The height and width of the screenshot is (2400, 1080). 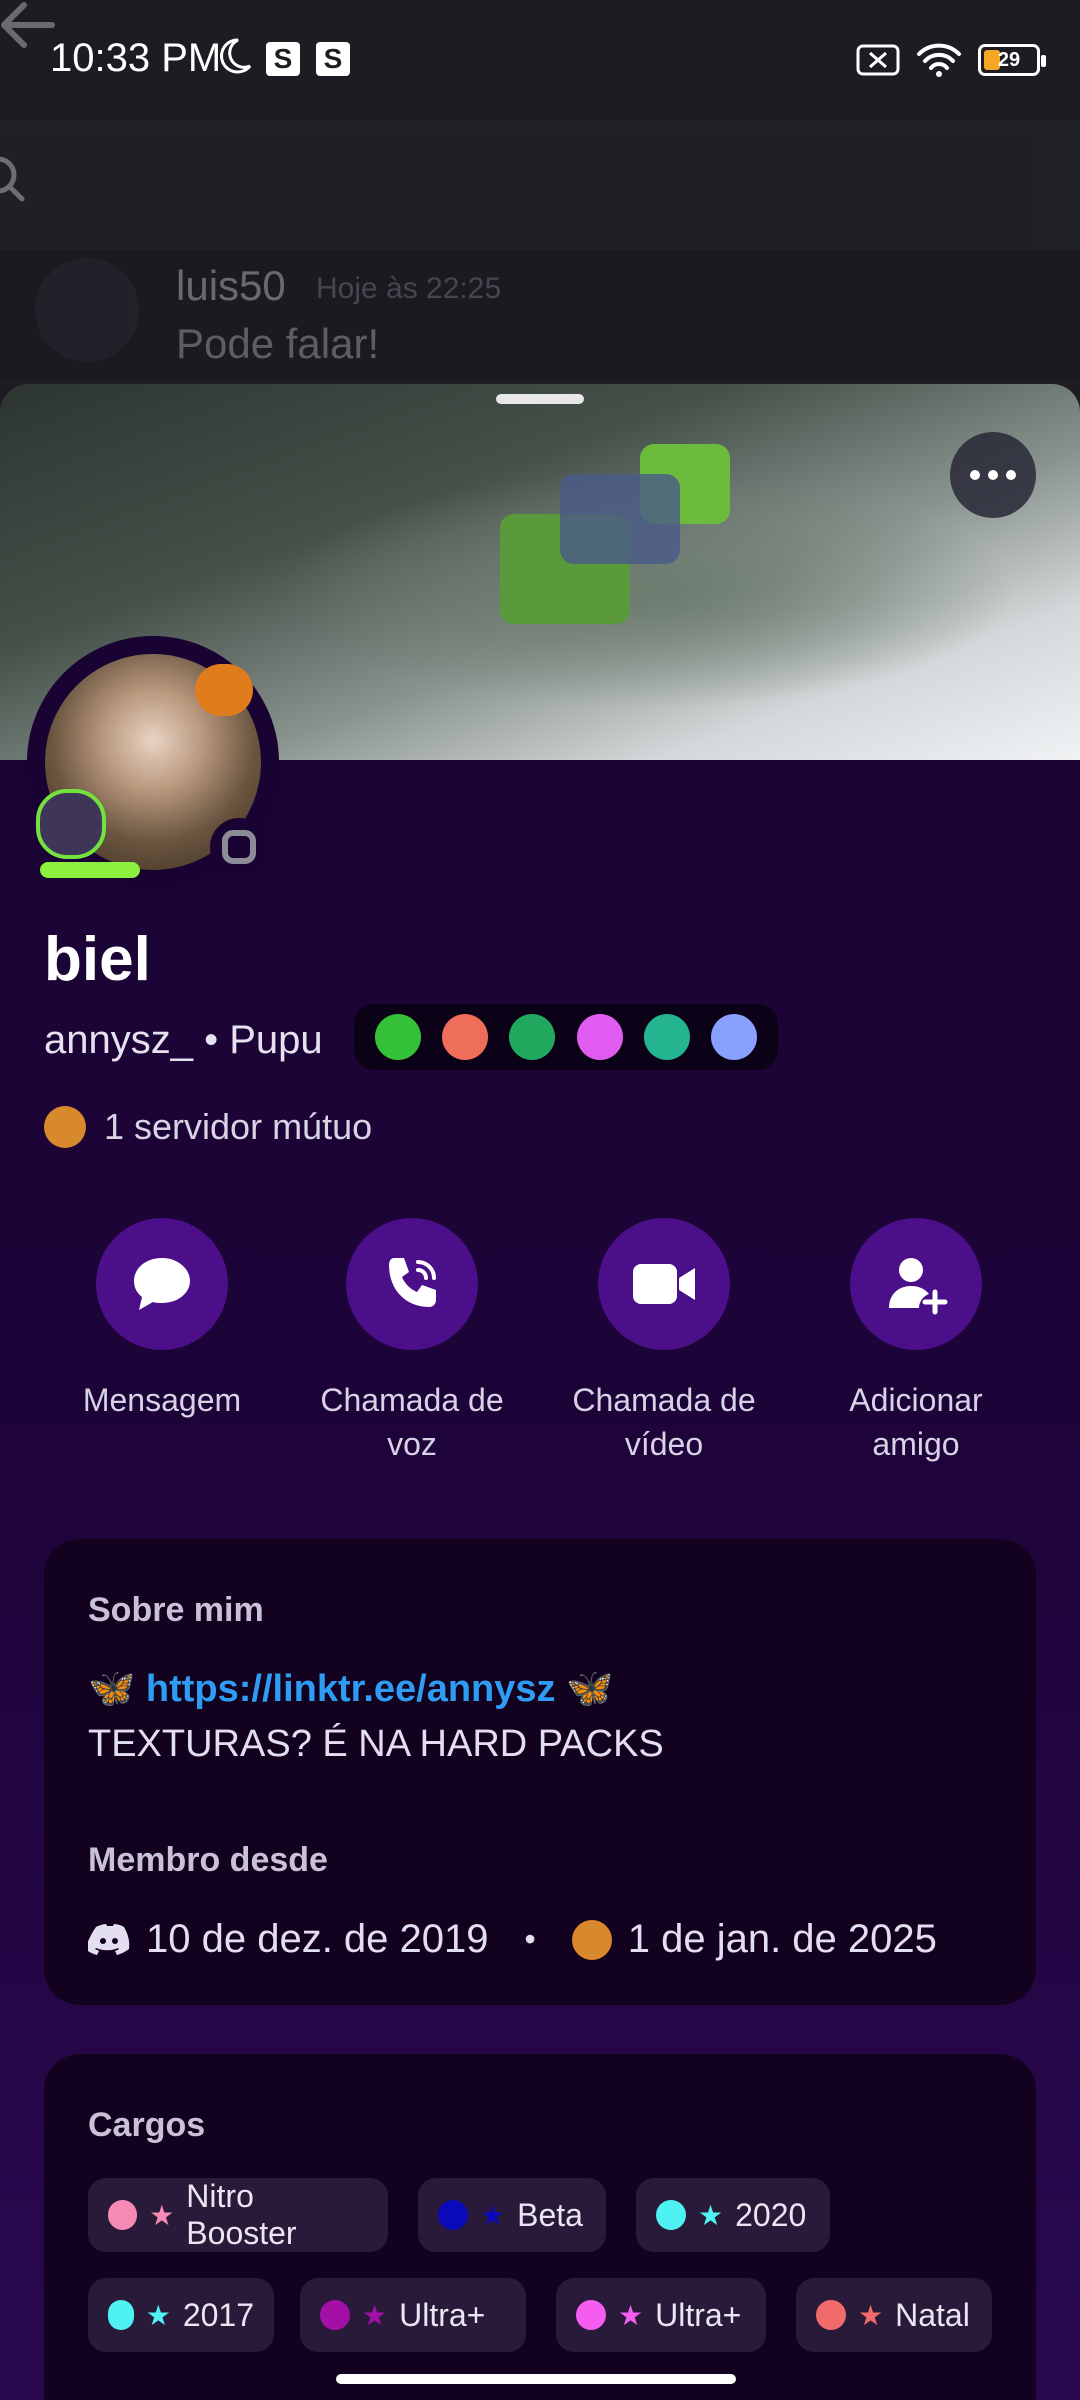 I want to click on add-friend-icon, so click(x=918, y=1286).